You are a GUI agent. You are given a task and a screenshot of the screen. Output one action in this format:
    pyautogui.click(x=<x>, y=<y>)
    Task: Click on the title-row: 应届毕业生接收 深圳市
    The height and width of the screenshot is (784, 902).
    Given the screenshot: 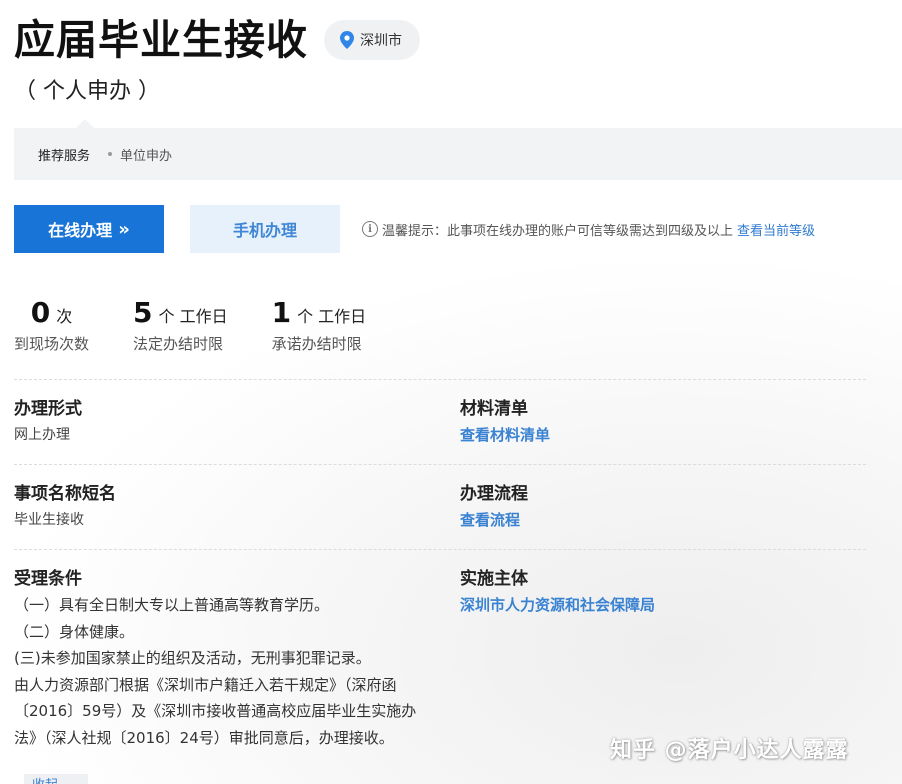 What is the action you would take?
    pyautogui.click(x=217, y=40)
    